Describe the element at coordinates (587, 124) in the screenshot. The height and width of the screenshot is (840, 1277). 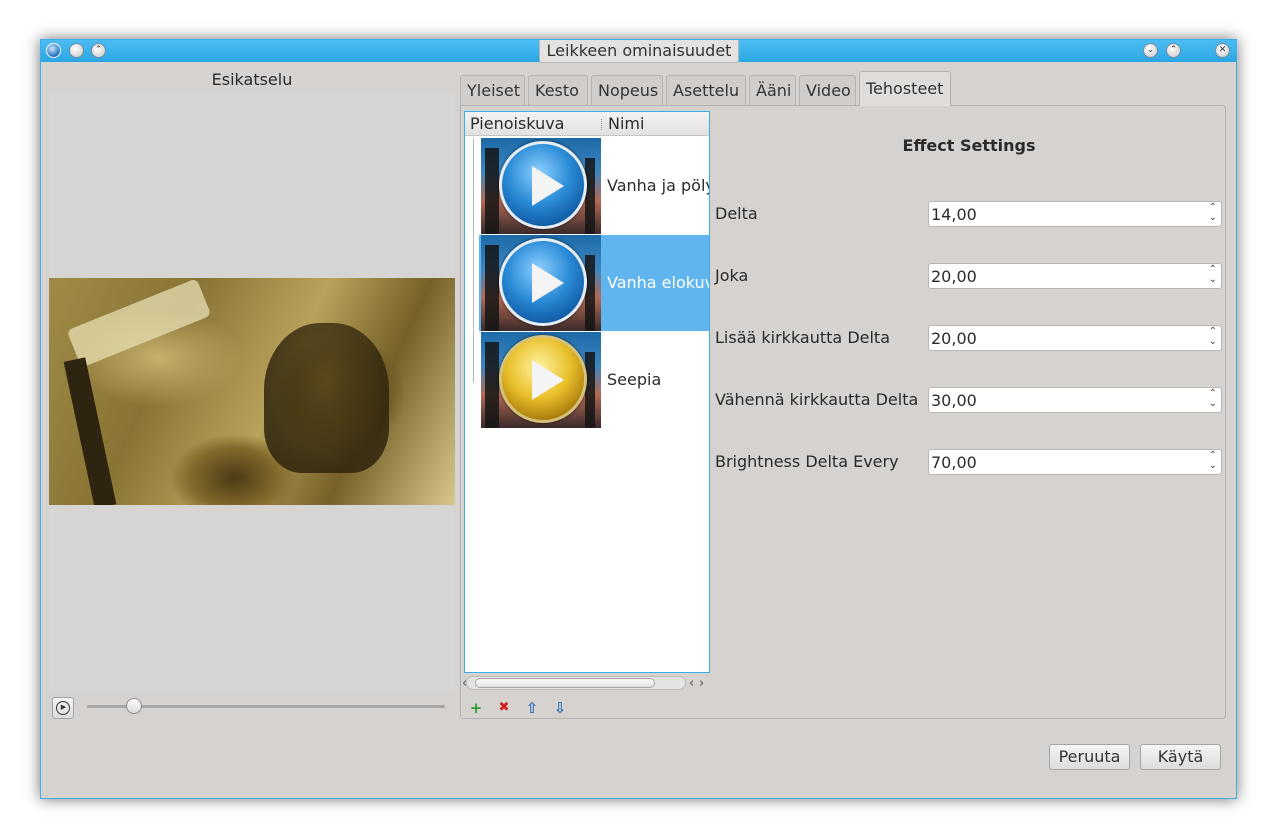
I see `list-header: Pienoiskuva Nimi` at that location.